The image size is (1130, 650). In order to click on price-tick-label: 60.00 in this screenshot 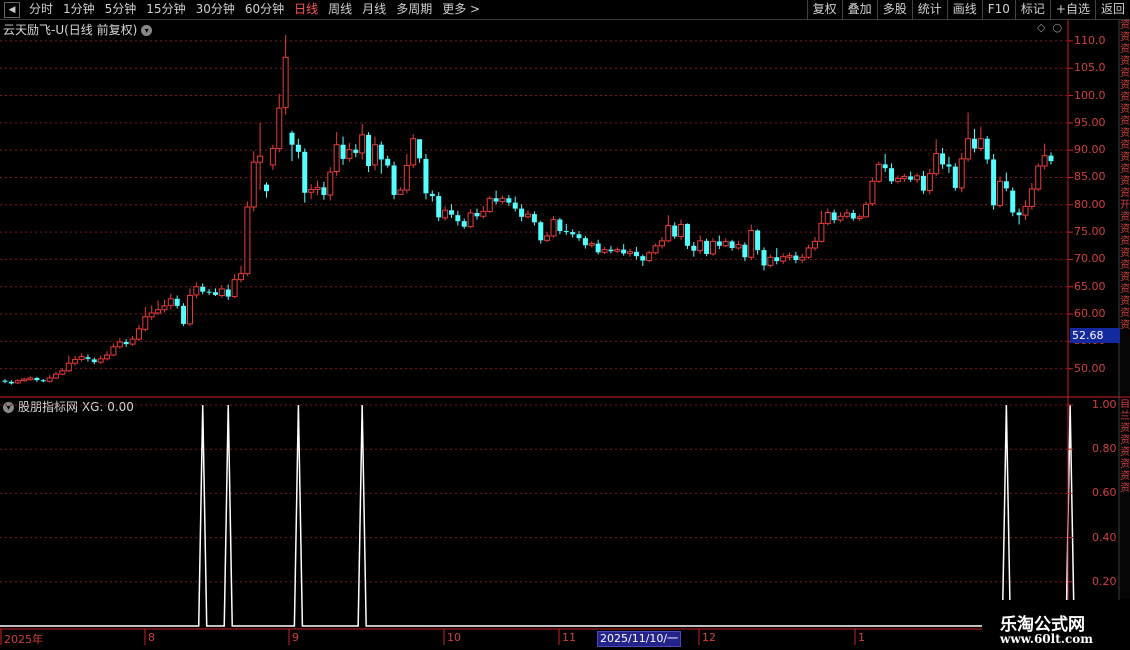, I will do `click(1090, 314)`.